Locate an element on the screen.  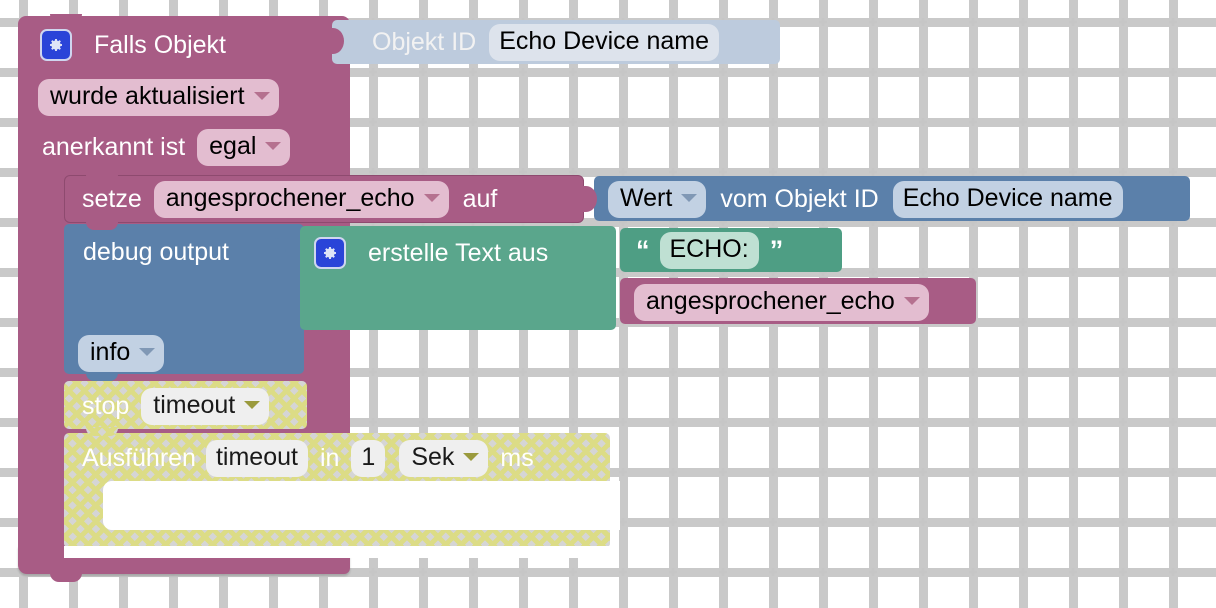
close-quote-icon: ” is located at coordinates (776, 249).